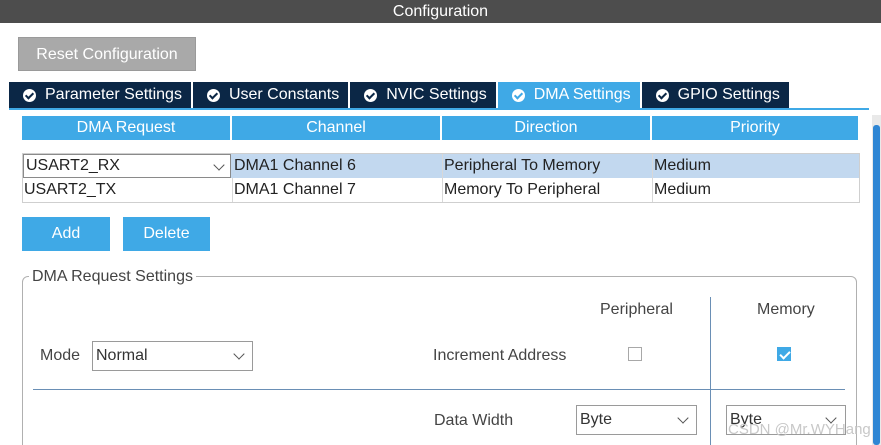  What do you see at coordinates (172, 356) in the screenshot?
I see `mode-select: Normal` at bounding box center [172, 356].